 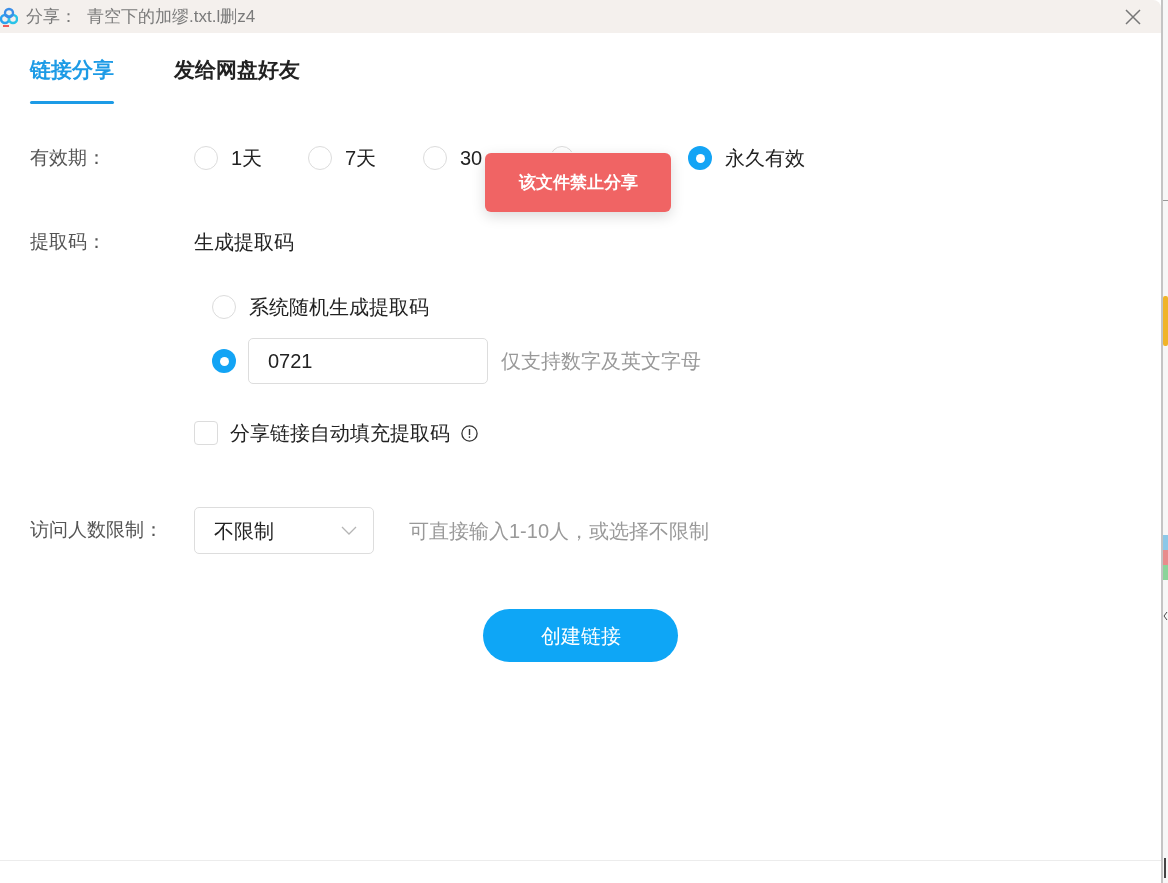 I want to click on chevron-down-icon, so click(x=349, y=530).